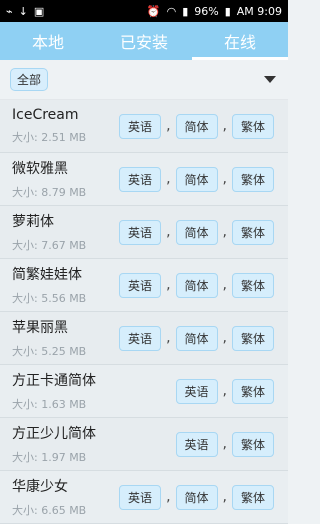 This screenshot has width=320, height=524. Describe the element at coordinates (270, 79) in the screenshot. I see `chevron-down-icon` at that location.